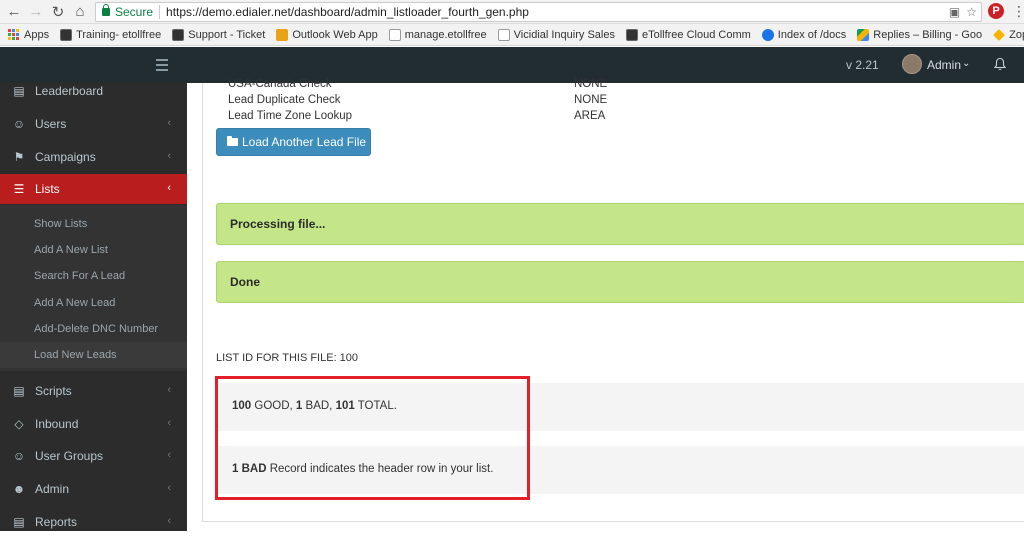 This screenshot has width=1024, height=537. I want to click on sidebar-item-reports: ▤ Reports ‹, so click(93, 522).